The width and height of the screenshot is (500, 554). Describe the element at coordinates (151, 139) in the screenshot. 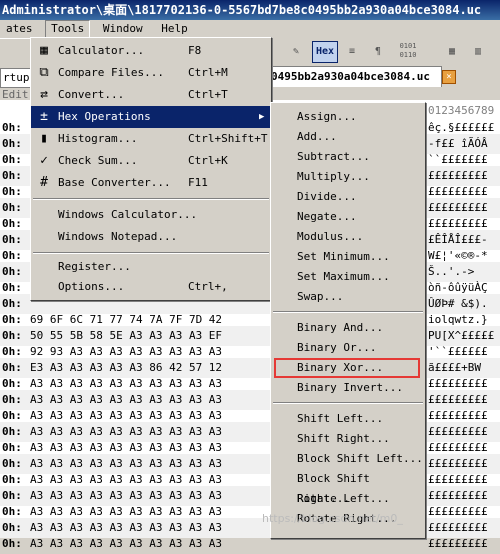

I see `menu-item-histogram: ▮ Histogram... Ctrl+Shift+T` at that location.